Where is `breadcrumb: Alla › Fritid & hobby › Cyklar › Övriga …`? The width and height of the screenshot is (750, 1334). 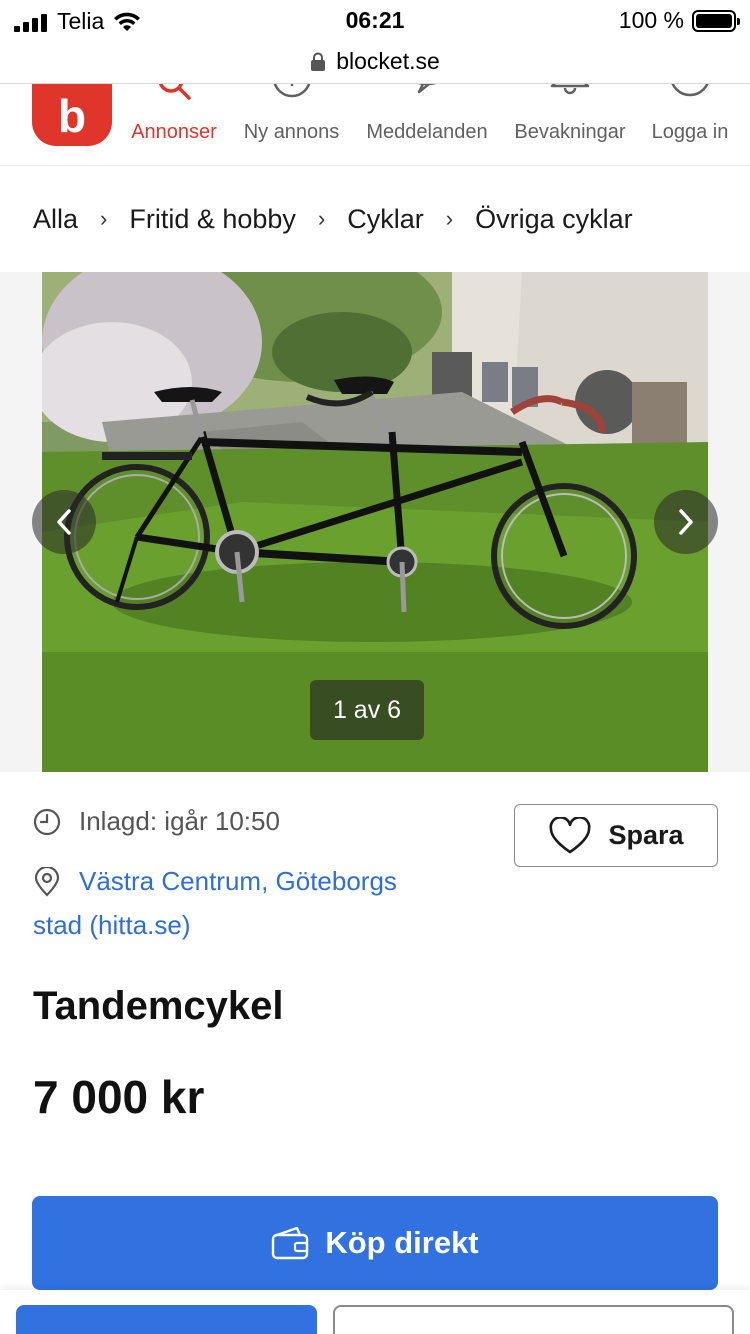 breadcrumb: Alla › Fritid & hobby › Cyklar › Övriga … is located at coordinates (375, 219).